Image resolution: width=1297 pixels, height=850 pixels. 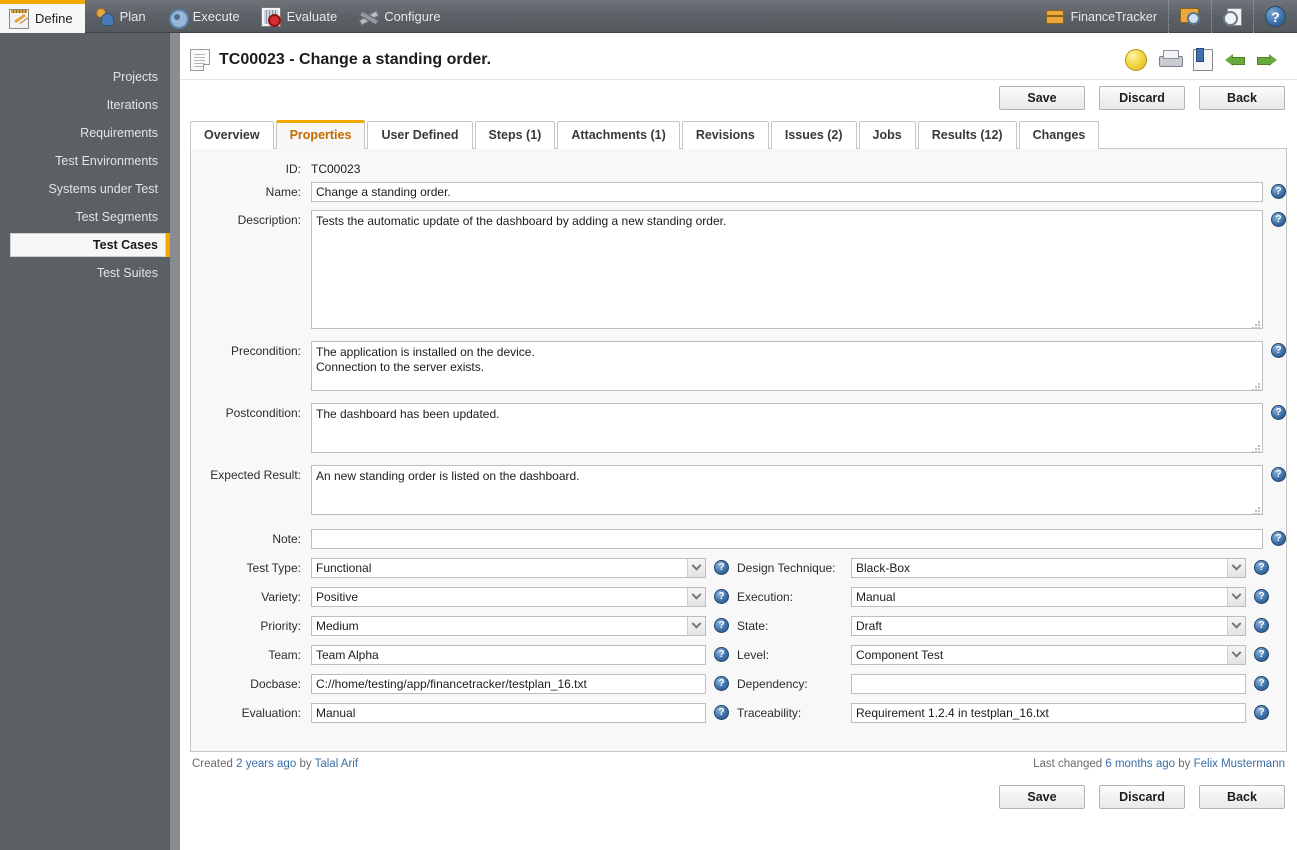 What do you see at coordinates (175, 441) in the screenshot?
I see `sidebar-divider` at bounding box center [175, 441].